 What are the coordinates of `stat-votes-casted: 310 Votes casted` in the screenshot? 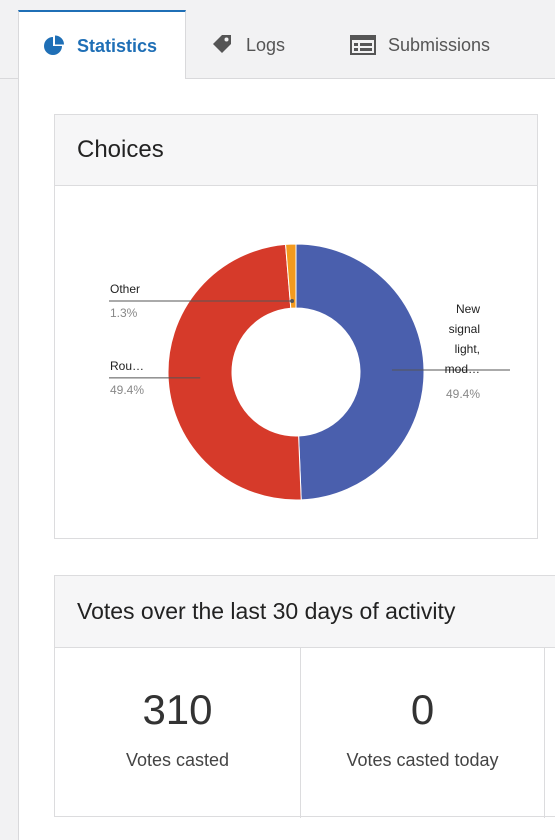 It's located at (178, 733).